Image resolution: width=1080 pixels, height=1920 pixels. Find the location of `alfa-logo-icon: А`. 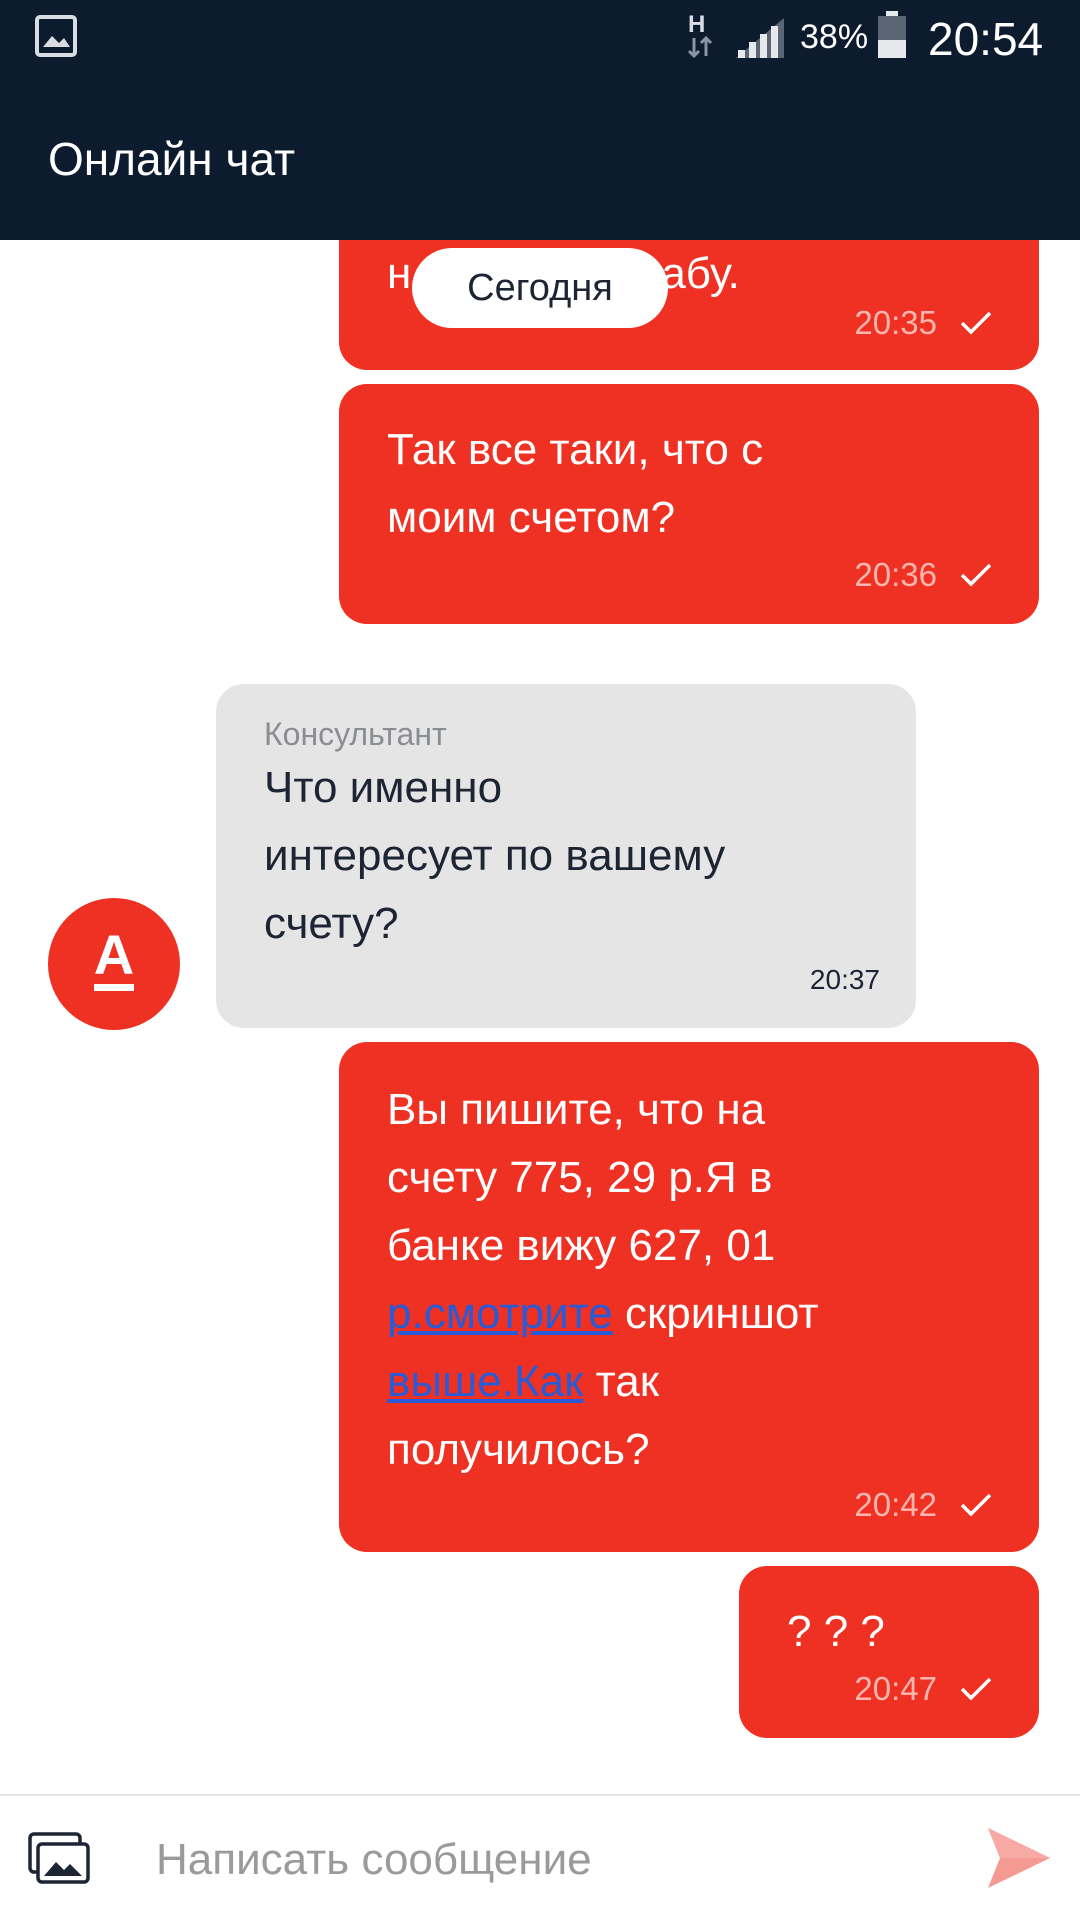

alfa-logo-icon: А is located at coordinates (114, 957).